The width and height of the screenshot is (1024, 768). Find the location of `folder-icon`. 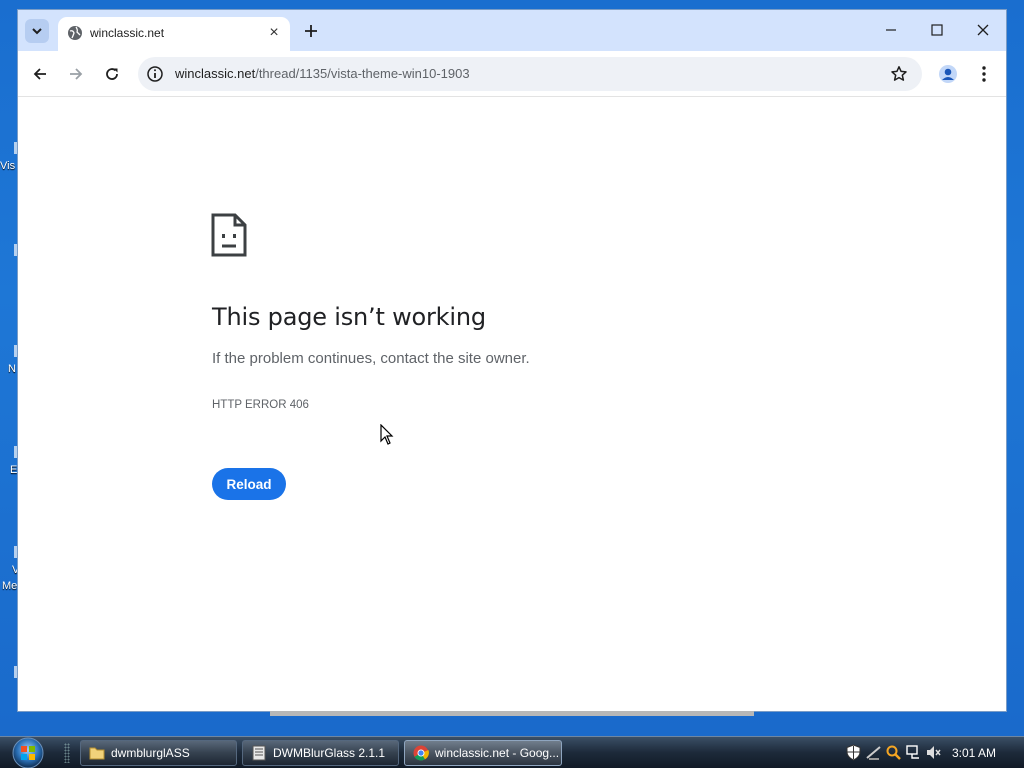

folder-icon is located at coordinates (97, 753).